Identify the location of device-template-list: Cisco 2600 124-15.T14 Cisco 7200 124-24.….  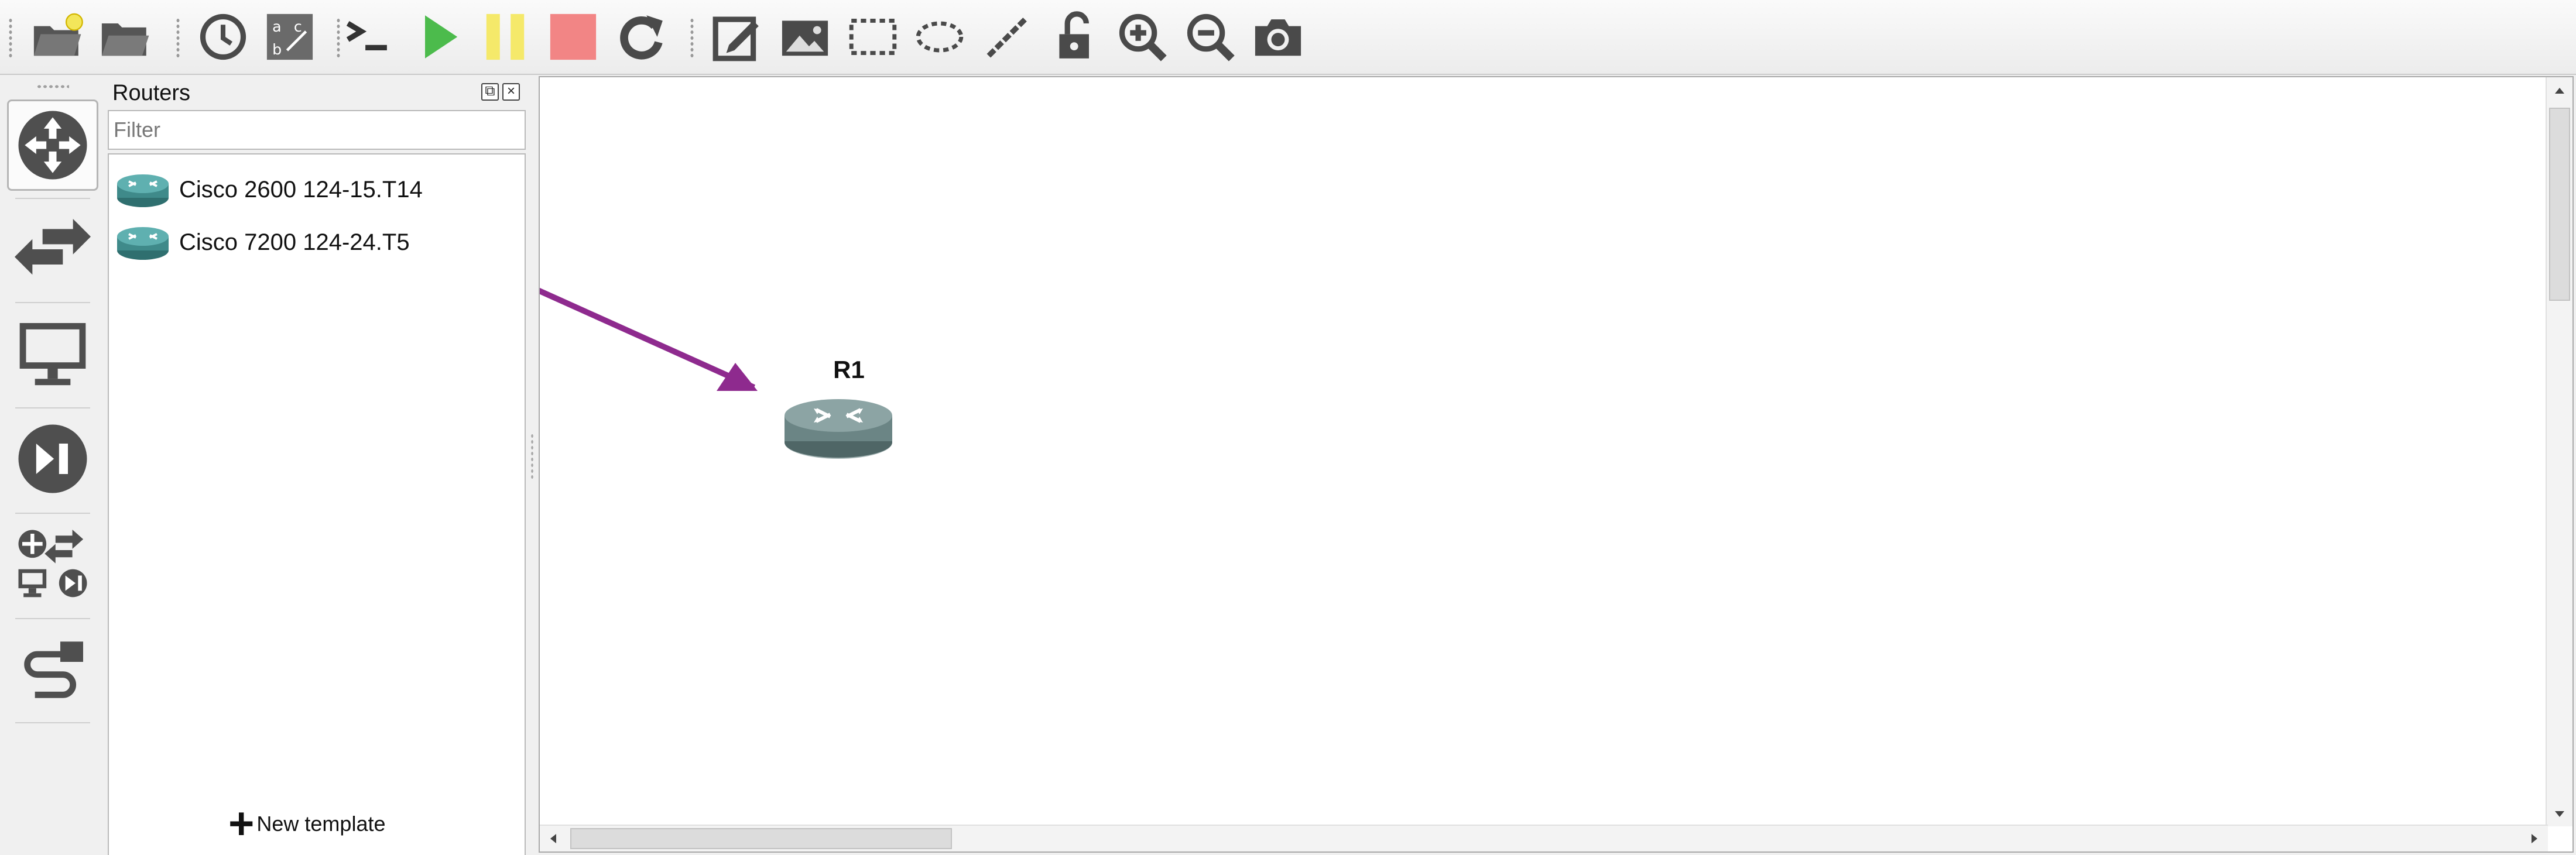
(317, 504).